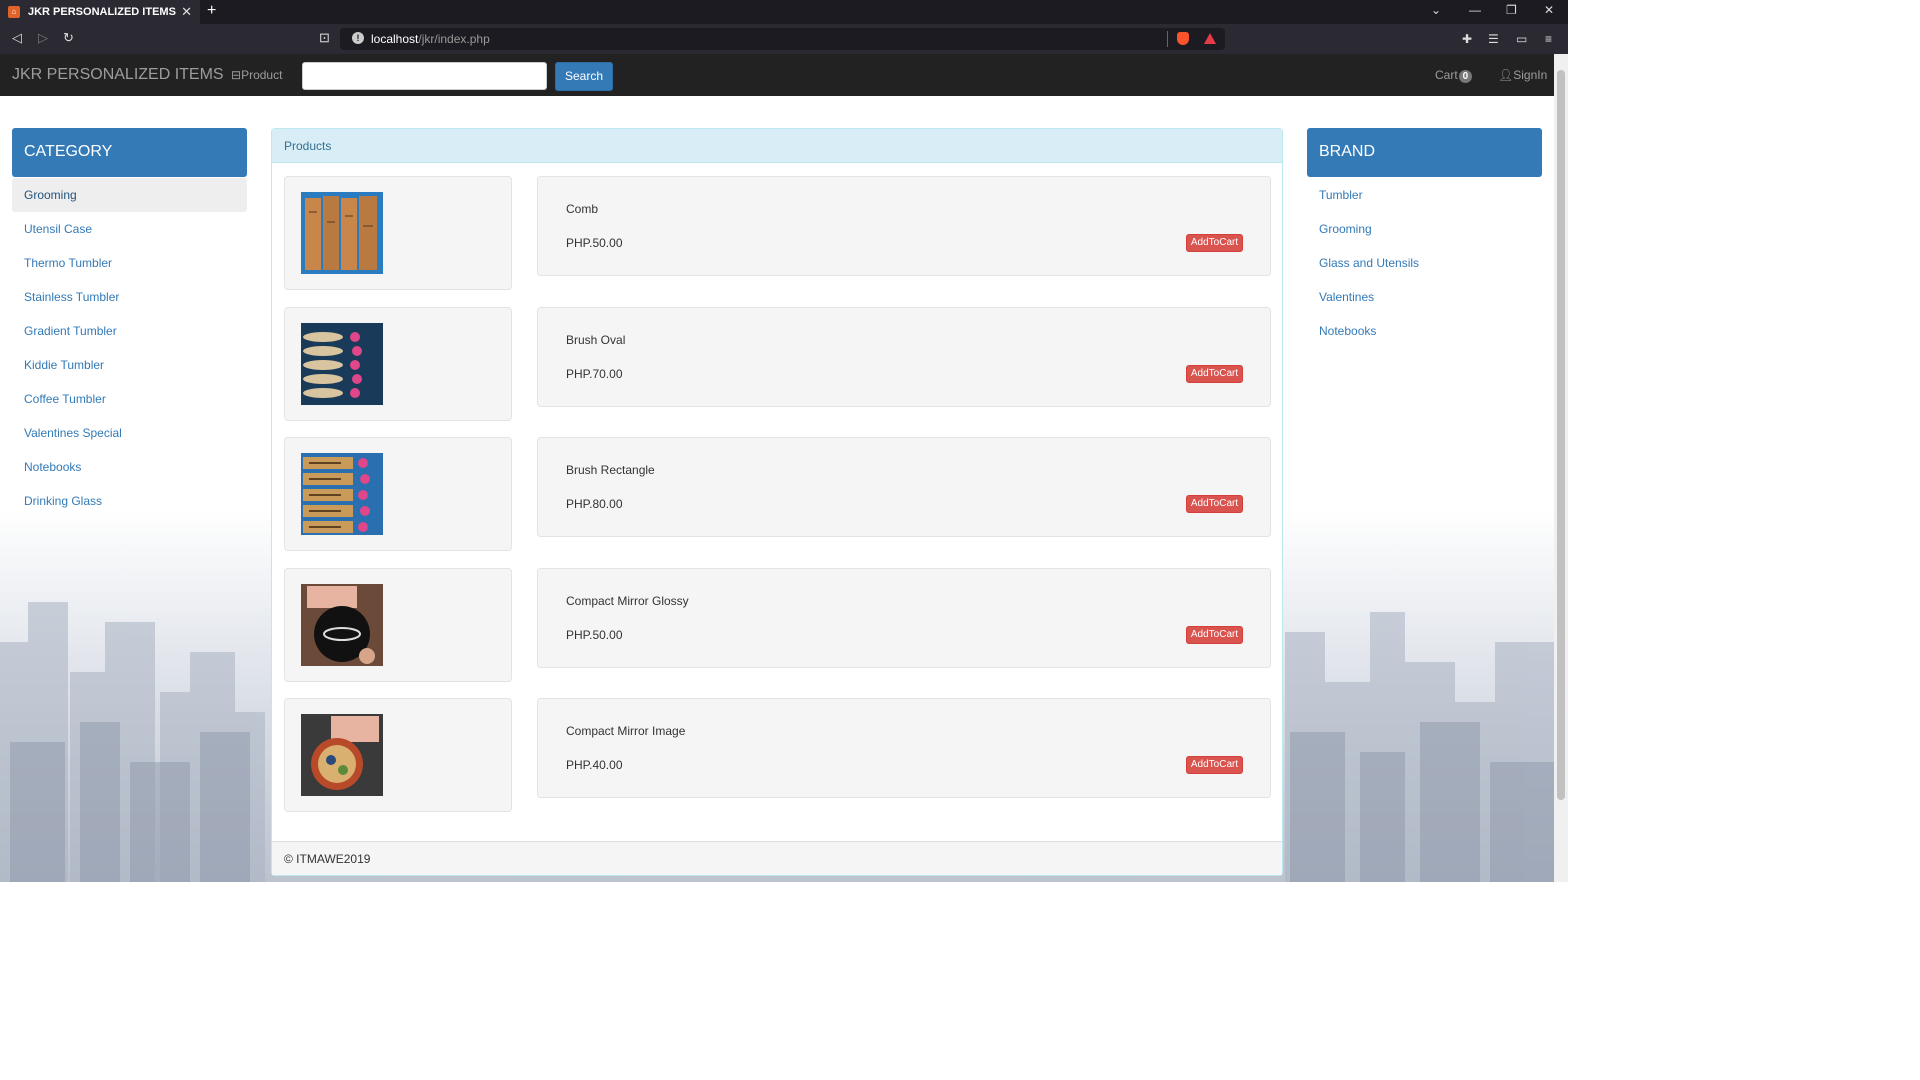 This screenshot has height=1080, width=1920. I want to click on brave-shields-icon, so click(1183, 38).